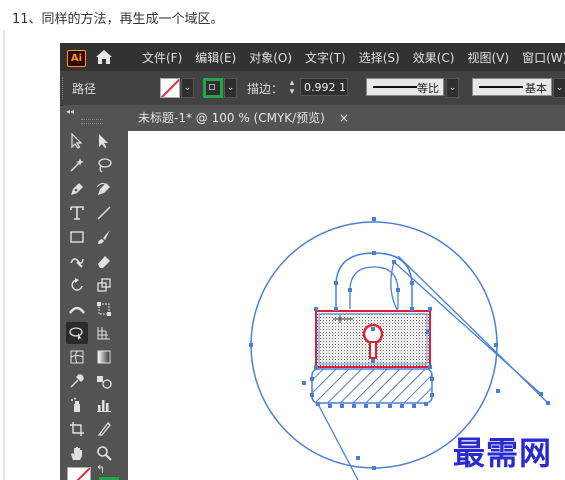  I want to click on slice-tool-icon, so click(104, 429).